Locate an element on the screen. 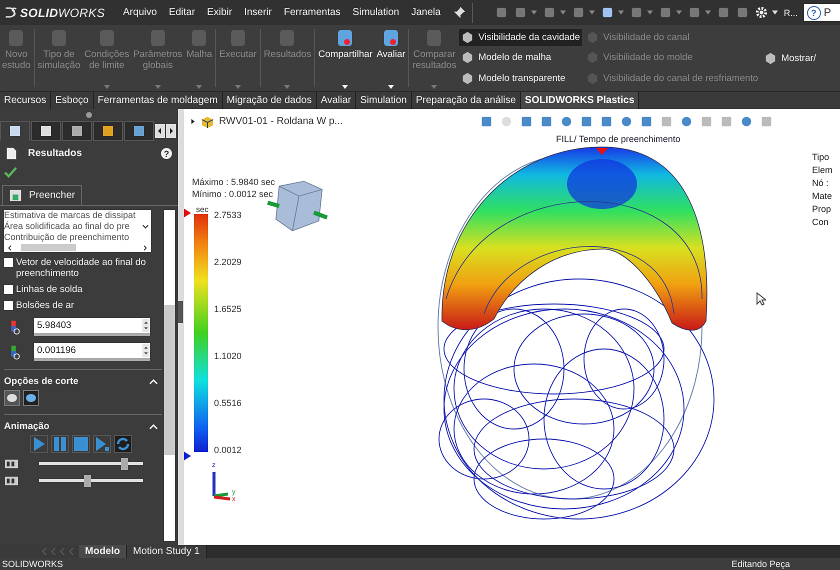 The image size is (840, 570). view-toggle: Modelo transparente is located at coordinates (520, 79).